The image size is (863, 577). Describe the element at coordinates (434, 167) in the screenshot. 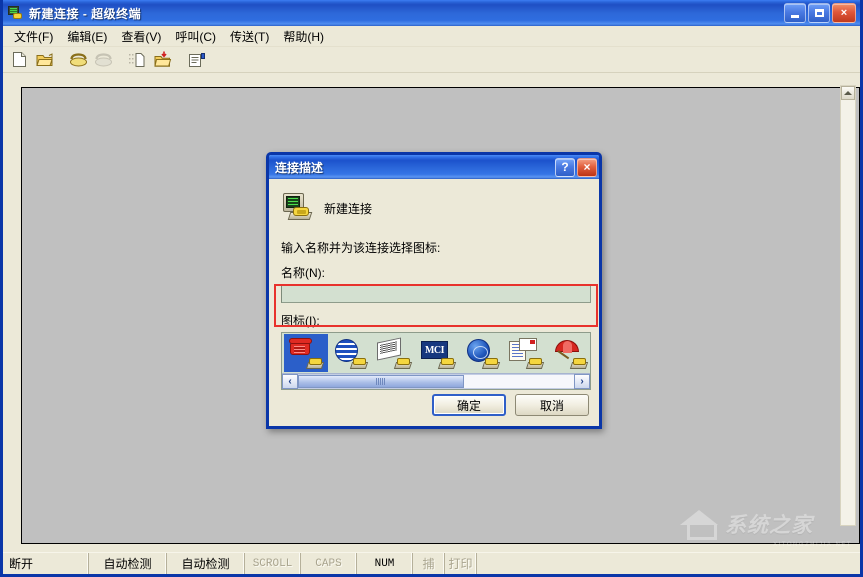

I see `dialog-title-bar: 连接描述 ? ×` at that location.